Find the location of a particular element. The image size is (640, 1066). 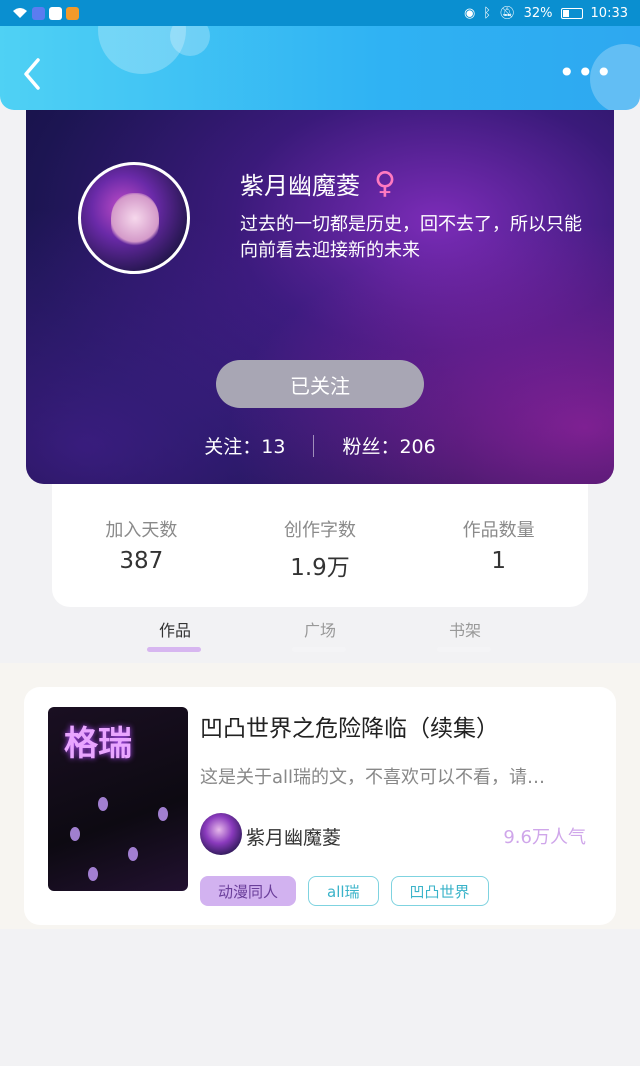

following-stat: 关注：13 is located at coordinates (244, 445).